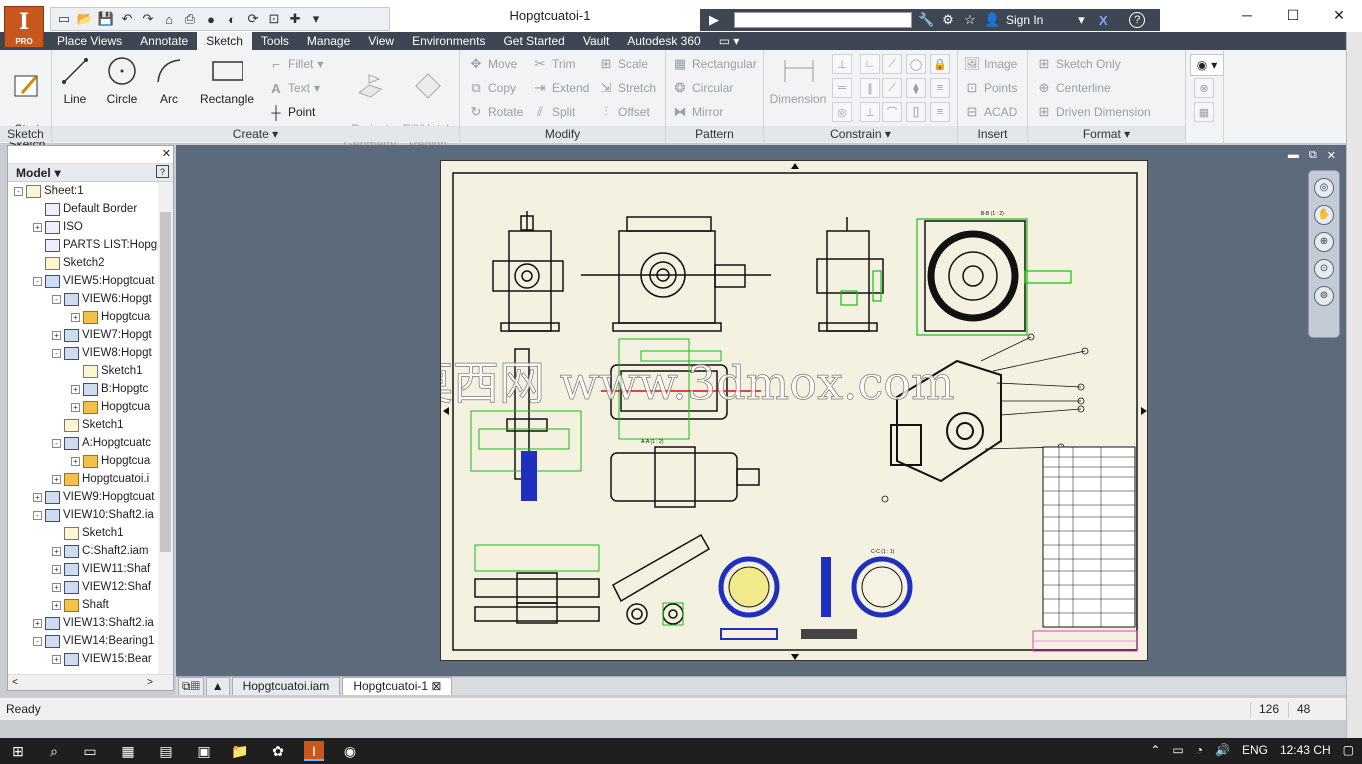  I want to click on line-button: Line, so click(75, 80).